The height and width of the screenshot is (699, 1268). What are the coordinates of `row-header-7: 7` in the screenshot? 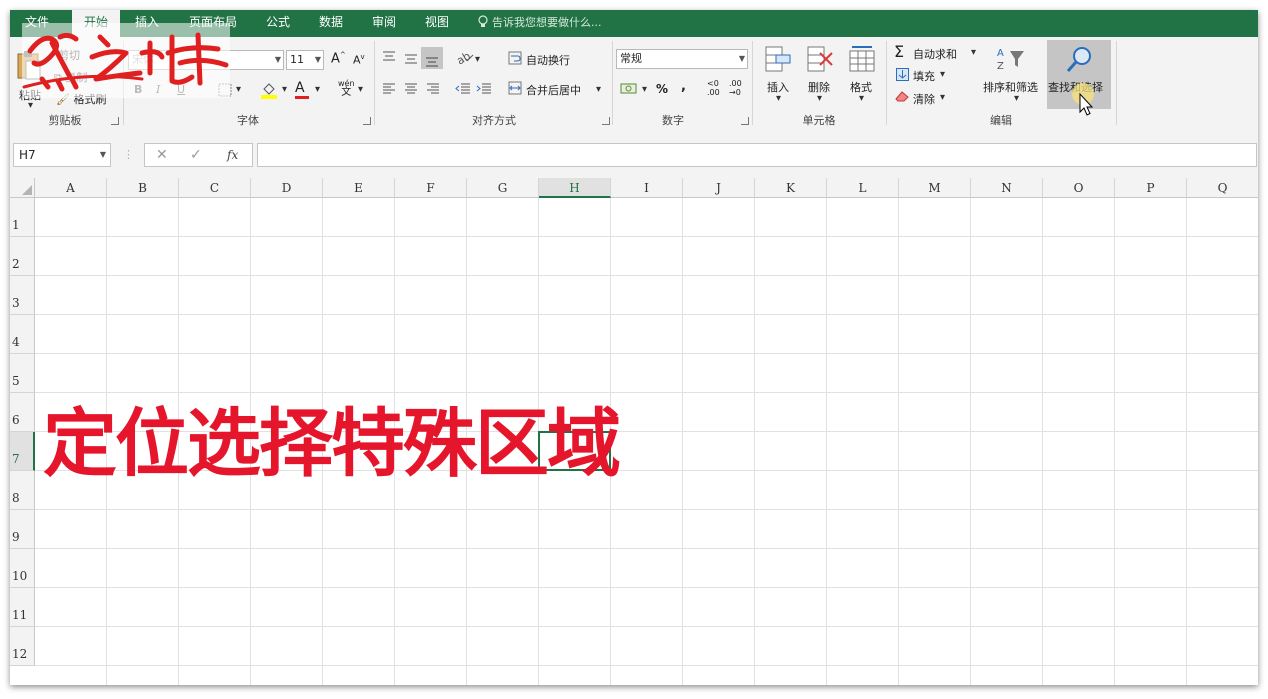 It's located at (22, 451).